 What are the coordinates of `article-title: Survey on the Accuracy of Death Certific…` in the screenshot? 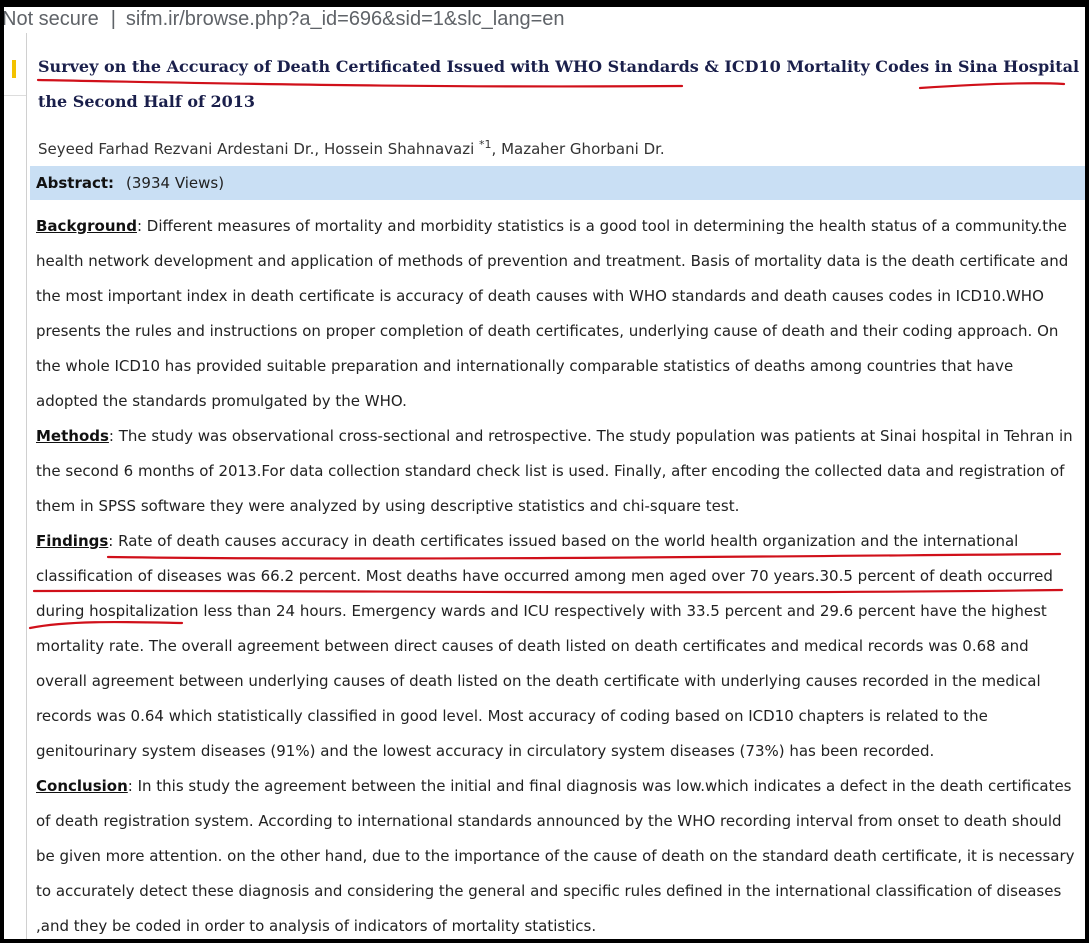 It's located at (561, 84).